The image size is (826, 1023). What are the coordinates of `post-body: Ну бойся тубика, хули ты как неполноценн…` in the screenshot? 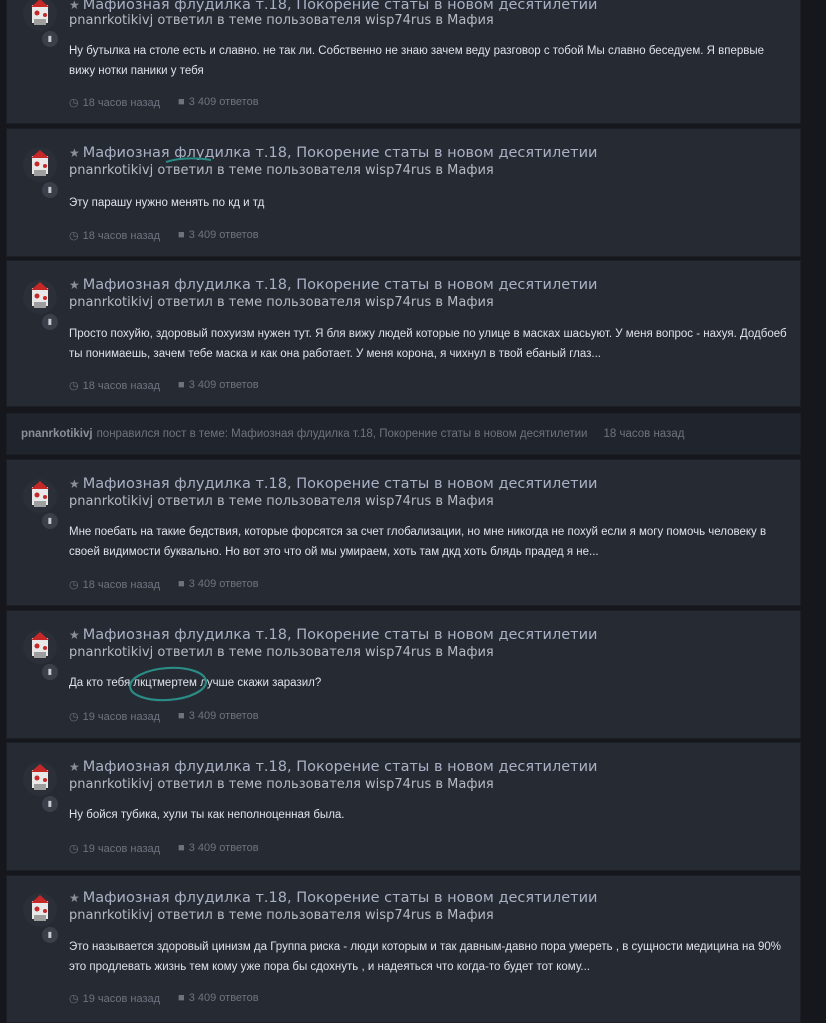 It's located at (207, 815).